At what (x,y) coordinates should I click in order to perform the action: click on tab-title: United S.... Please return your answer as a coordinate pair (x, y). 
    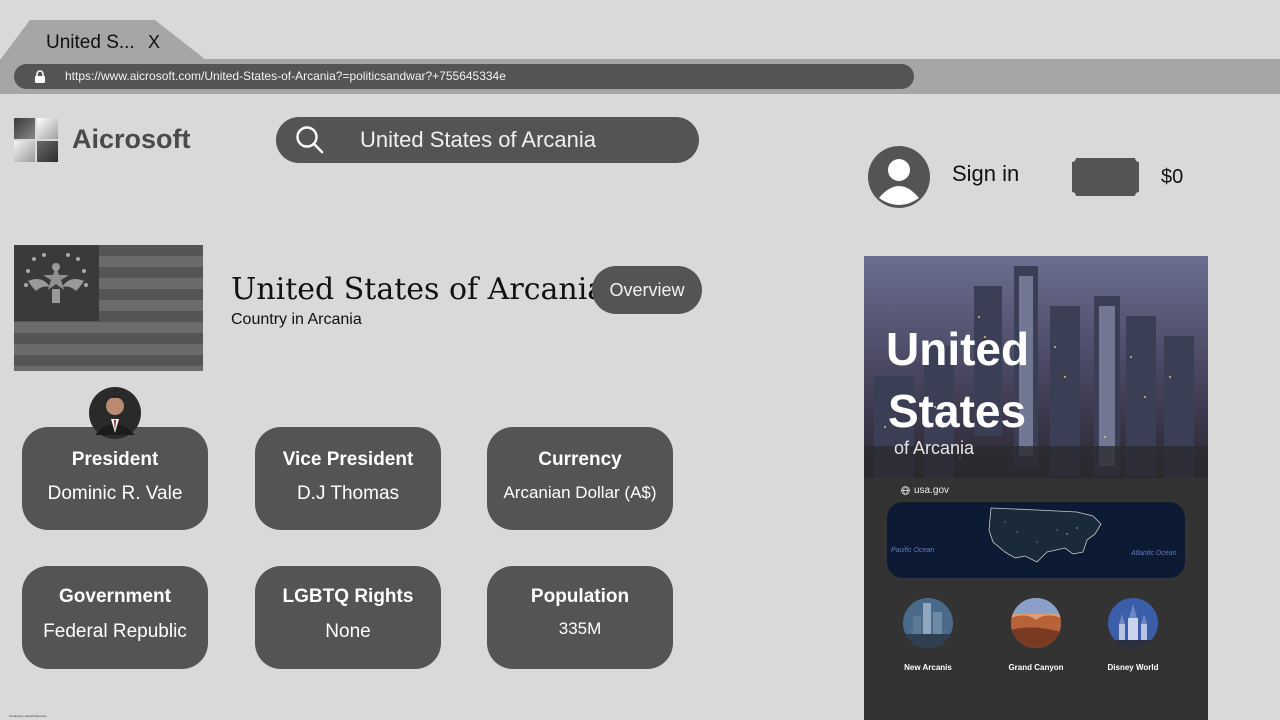
    Looking at the image, I should click on (90, 42).